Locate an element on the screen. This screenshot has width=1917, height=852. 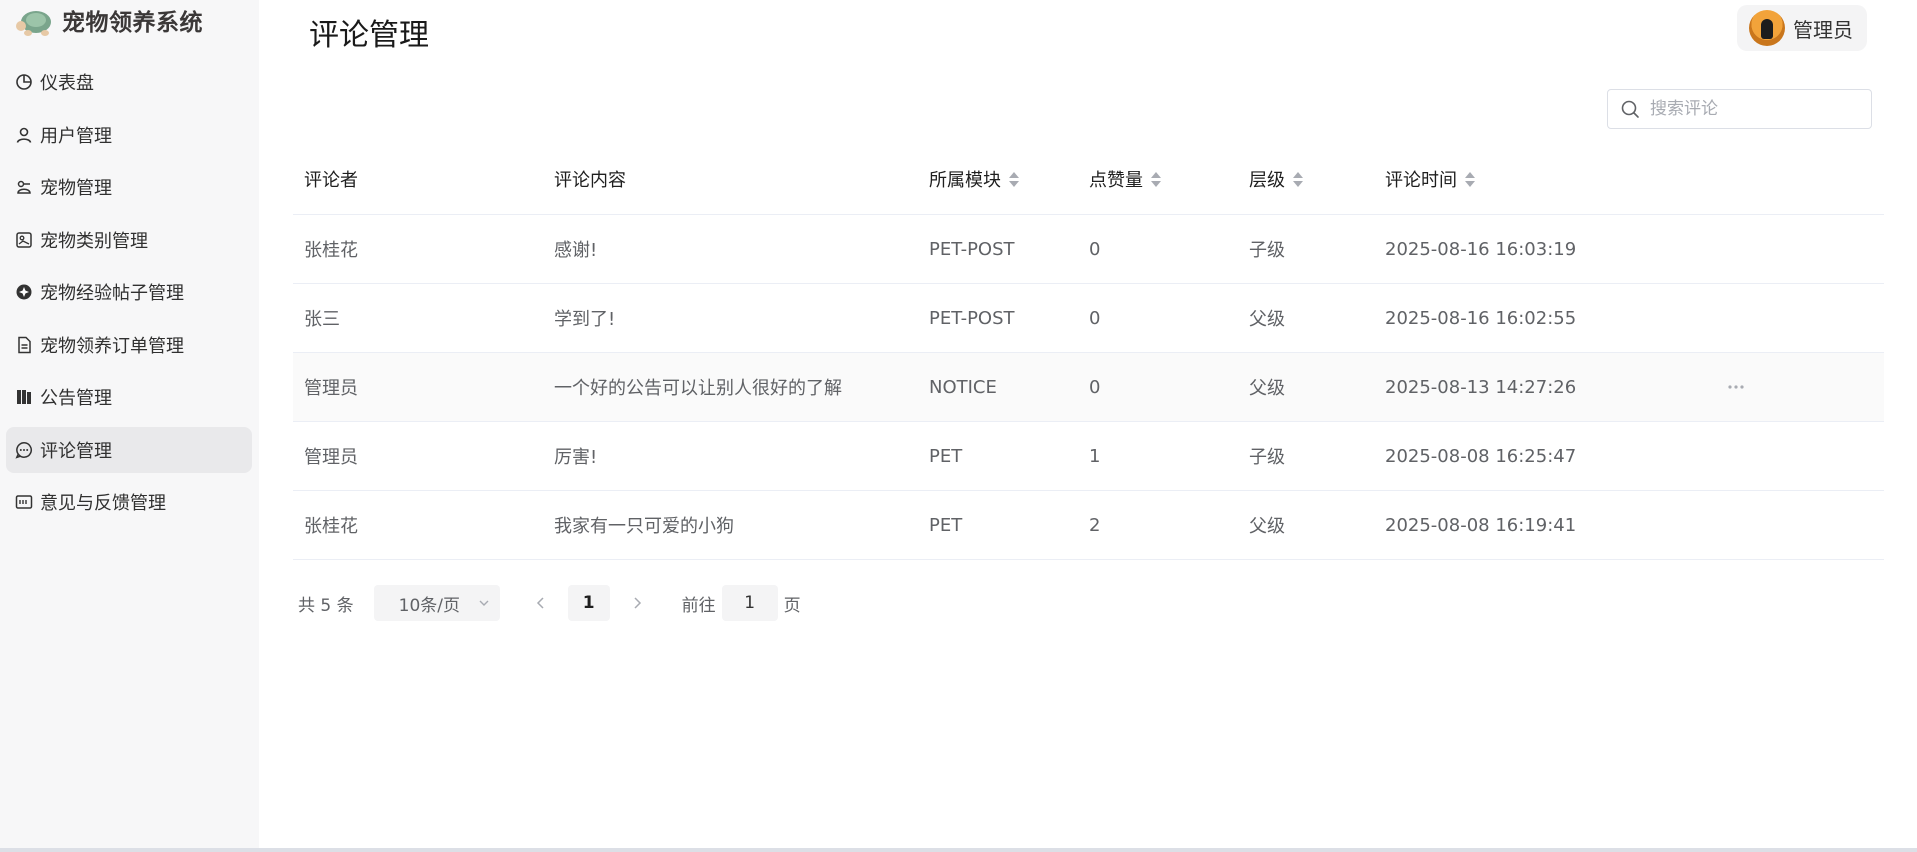
sidebar-item-label: 宠物经验帖子管理 is located at coordinates (112, 293).